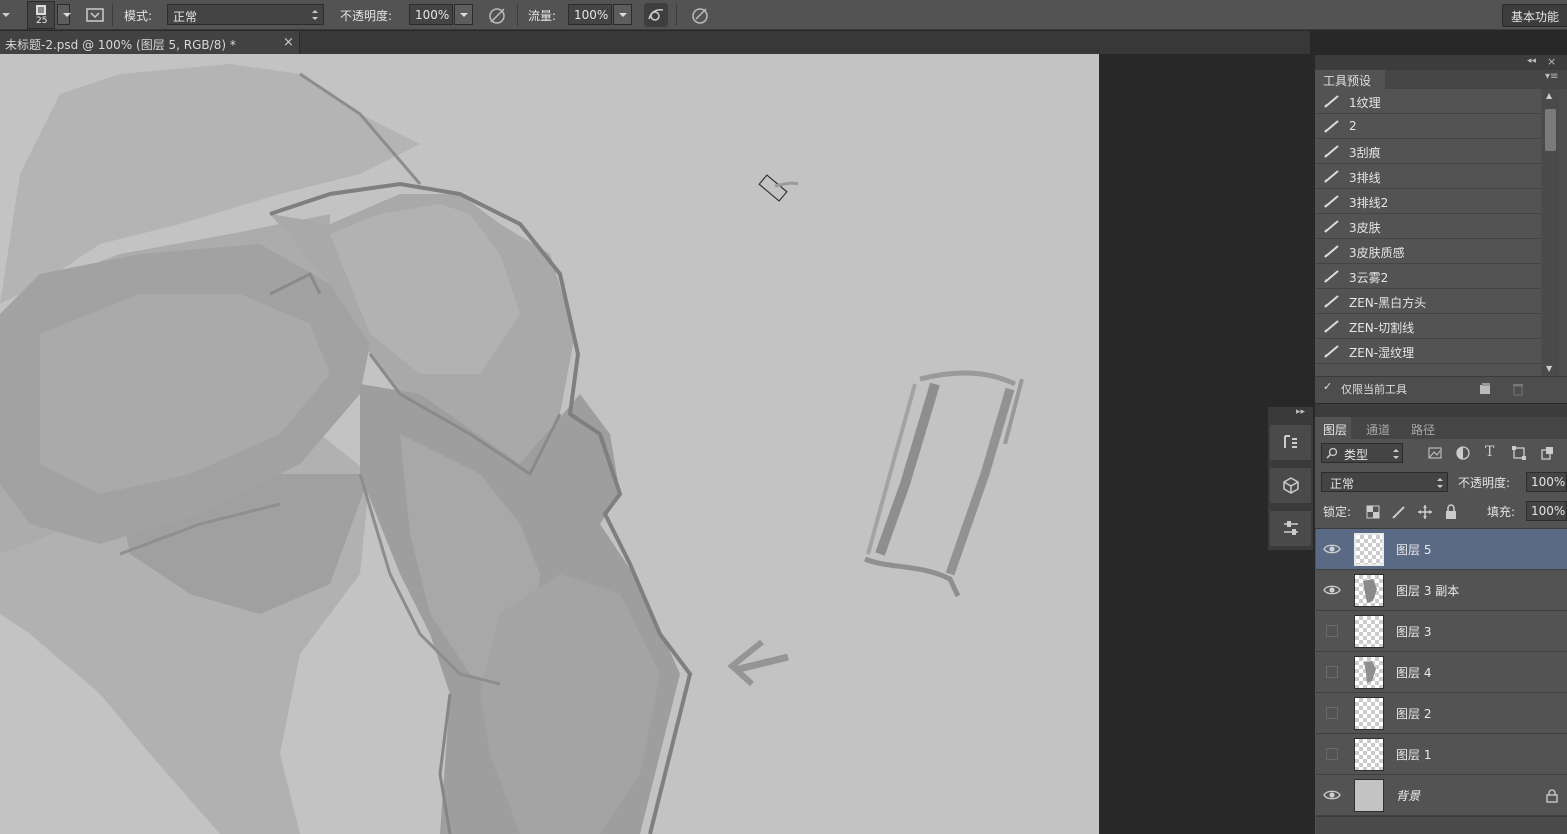 The image size is (1567, 834). I want to click on lock-image-pixels-icon, so click(1399, 512).